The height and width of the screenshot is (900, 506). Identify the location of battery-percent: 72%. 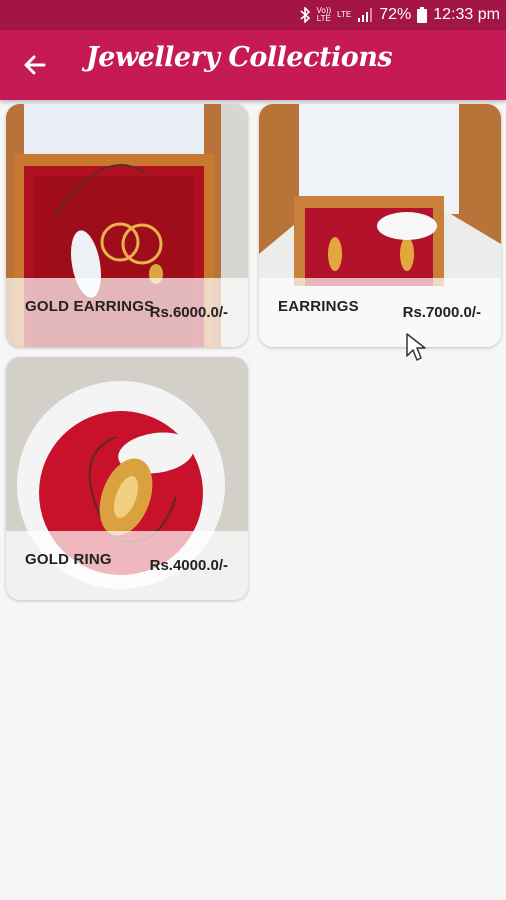
(395, 14).